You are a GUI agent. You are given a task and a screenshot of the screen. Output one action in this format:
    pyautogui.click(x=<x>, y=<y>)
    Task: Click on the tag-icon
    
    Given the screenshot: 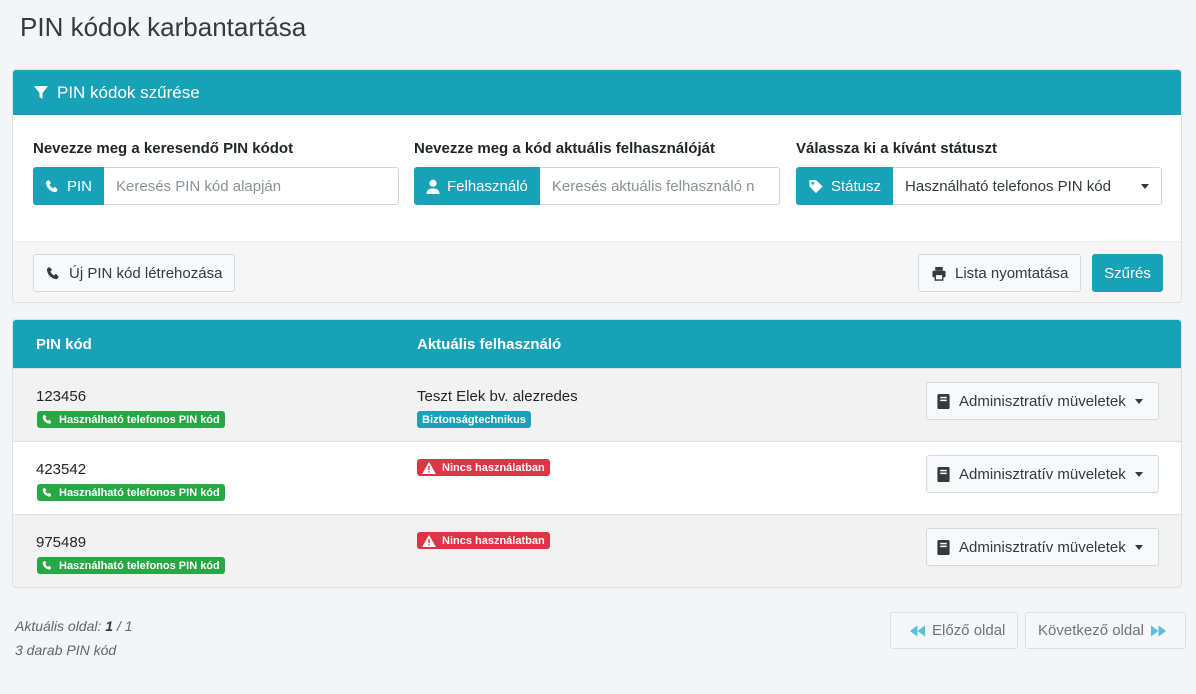 What is the action you would take?
    pyautogui.click(x=816, y=186)
    